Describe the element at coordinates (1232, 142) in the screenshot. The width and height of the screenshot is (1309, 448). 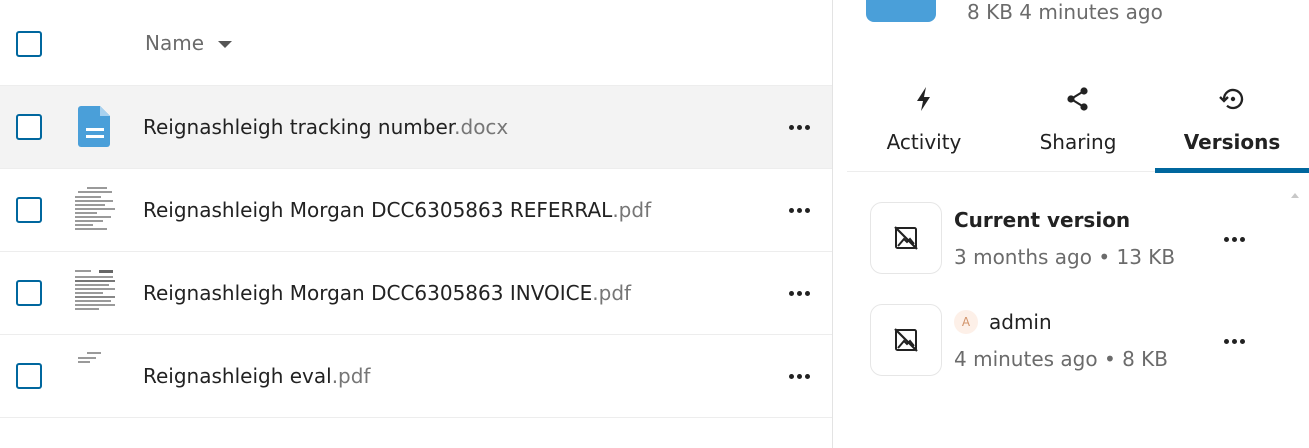
I see `tab-label: Versions` at that location.